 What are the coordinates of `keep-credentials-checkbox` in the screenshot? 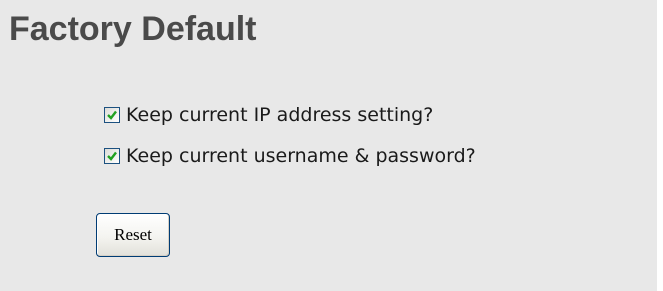 It's located at (112, 156).